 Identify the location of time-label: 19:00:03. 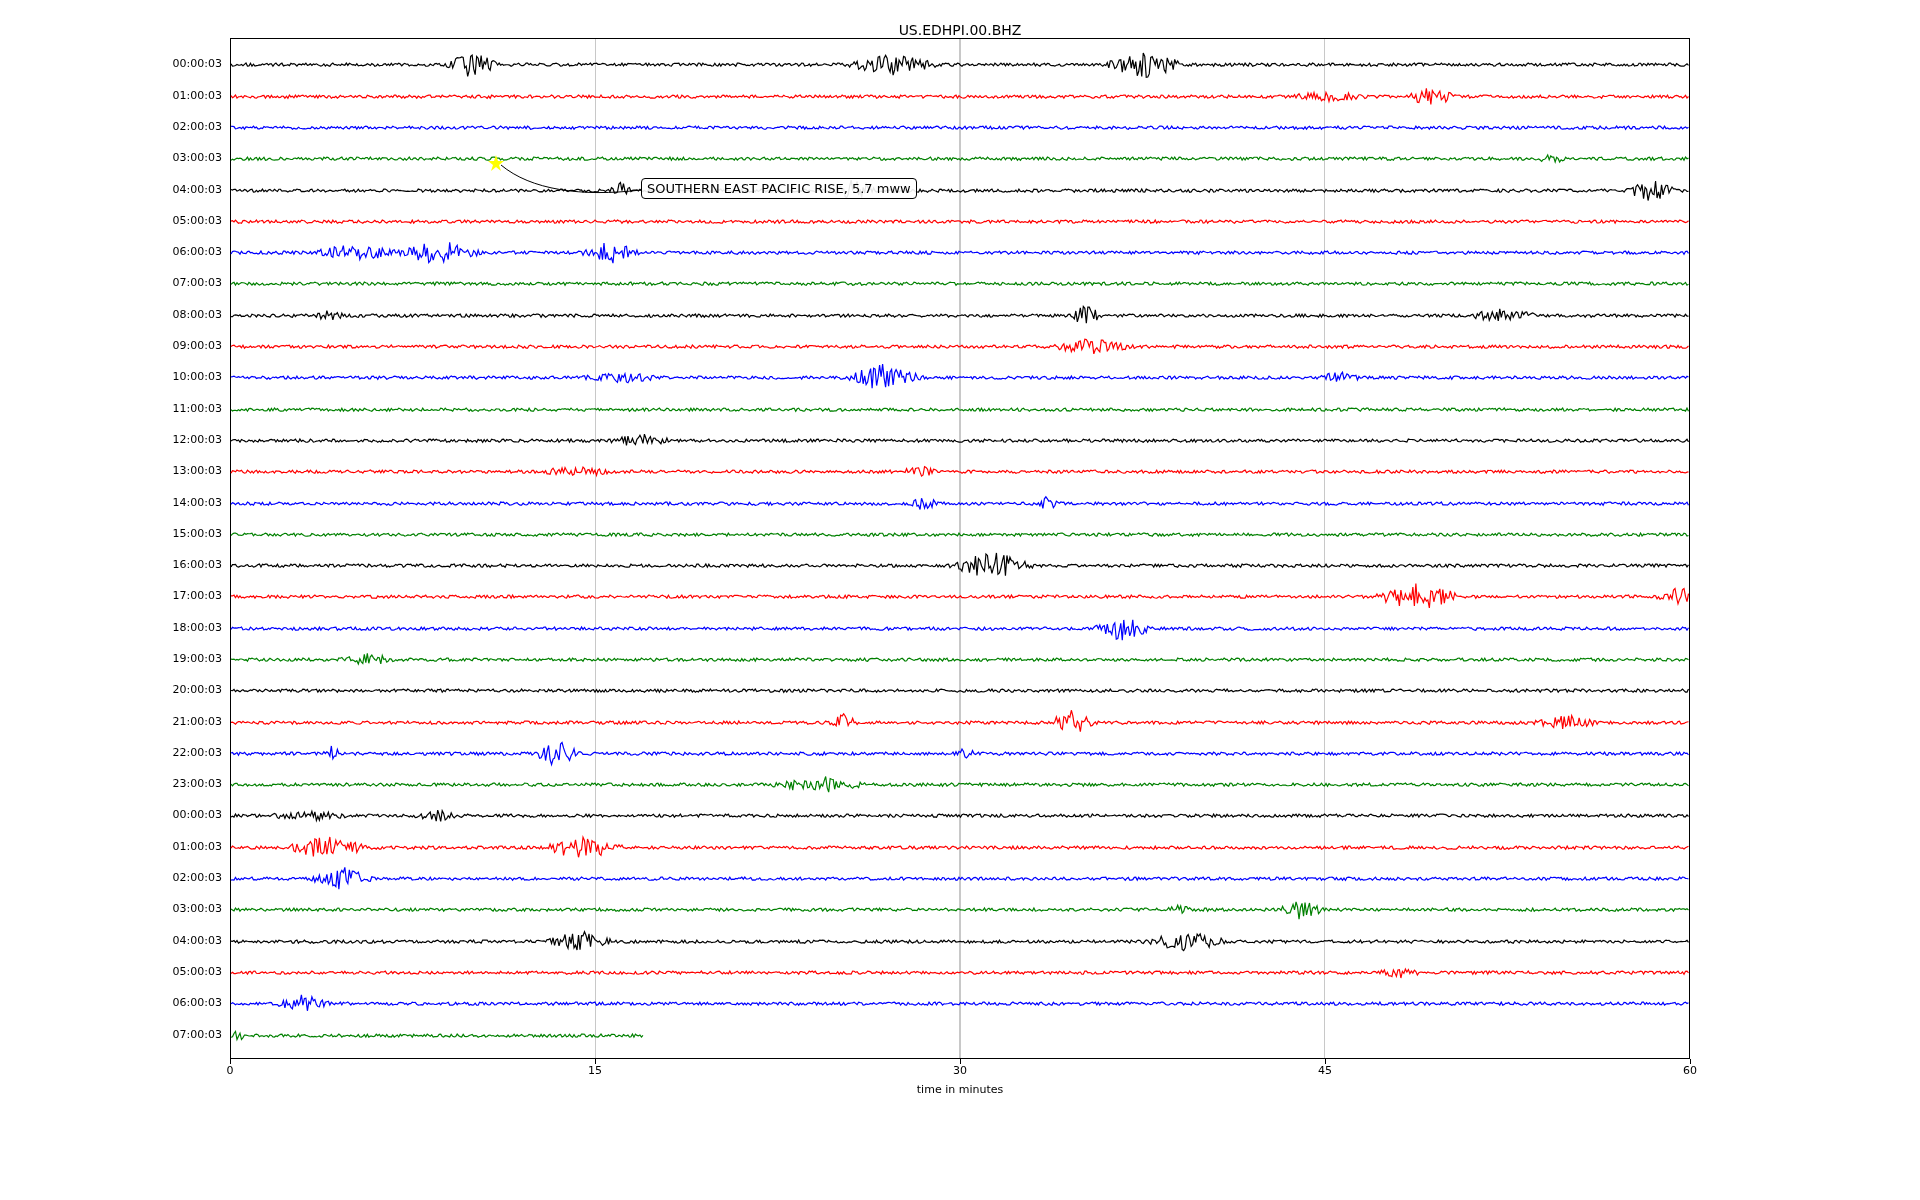
(197, 659).